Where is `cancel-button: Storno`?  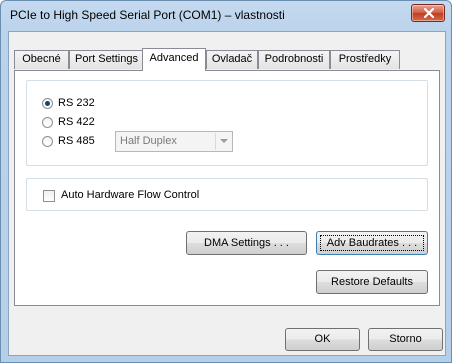 cancel-button: Storno is located at coordinates (405, 339).